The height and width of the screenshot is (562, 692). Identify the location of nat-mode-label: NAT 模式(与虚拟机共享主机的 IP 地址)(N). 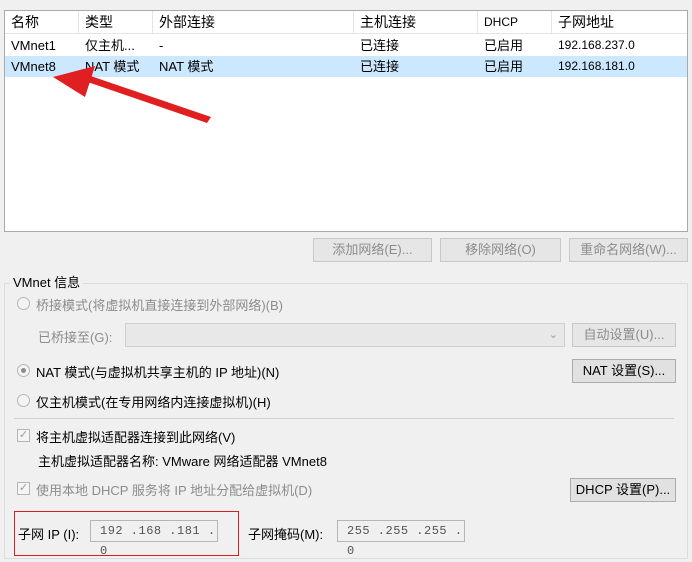
(158, 372).